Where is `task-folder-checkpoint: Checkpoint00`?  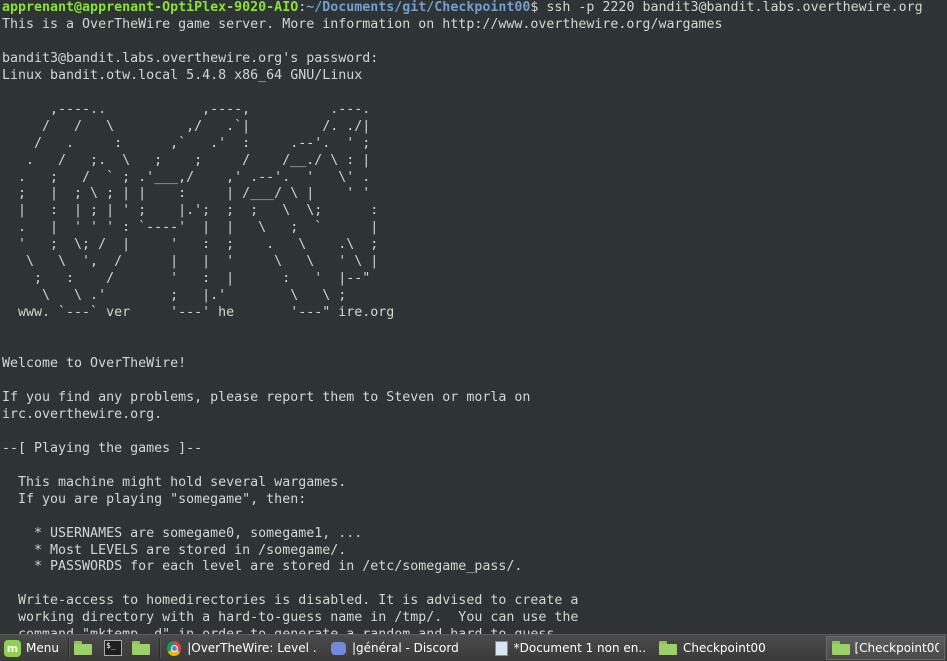 task-folder-checkpoint: Checkpoint00 is located at coordinates (738, 648).